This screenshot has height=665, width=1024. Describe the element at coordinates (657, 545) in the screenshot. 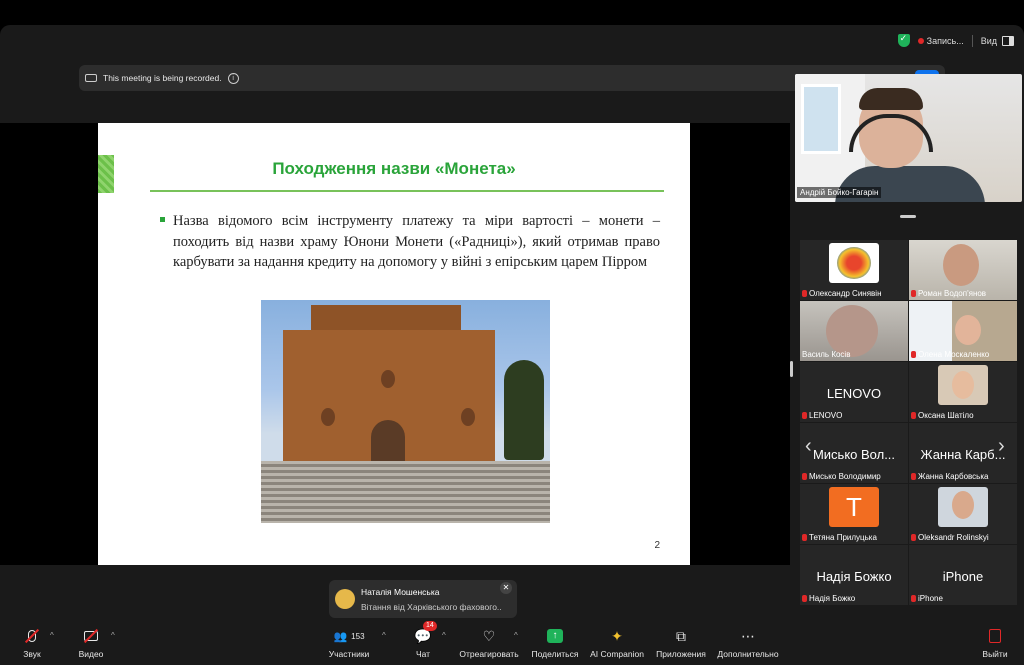

I see `slide-page-number: 2` at that location.